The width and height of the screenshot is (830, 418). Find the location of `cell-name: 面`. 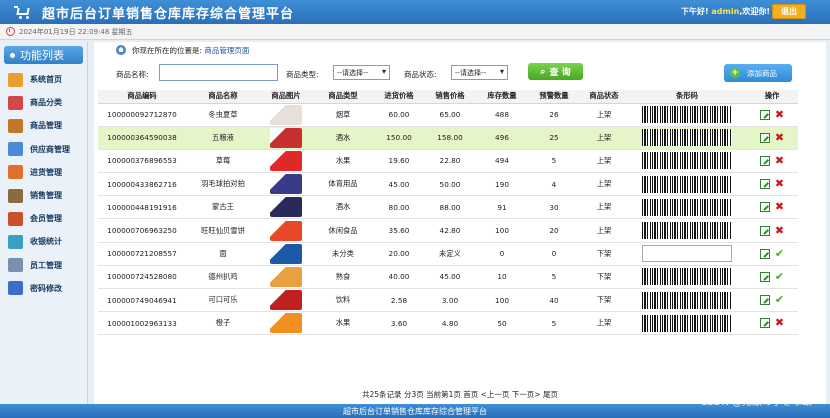

cell-name: 面 is located at coordinates (223, 254).